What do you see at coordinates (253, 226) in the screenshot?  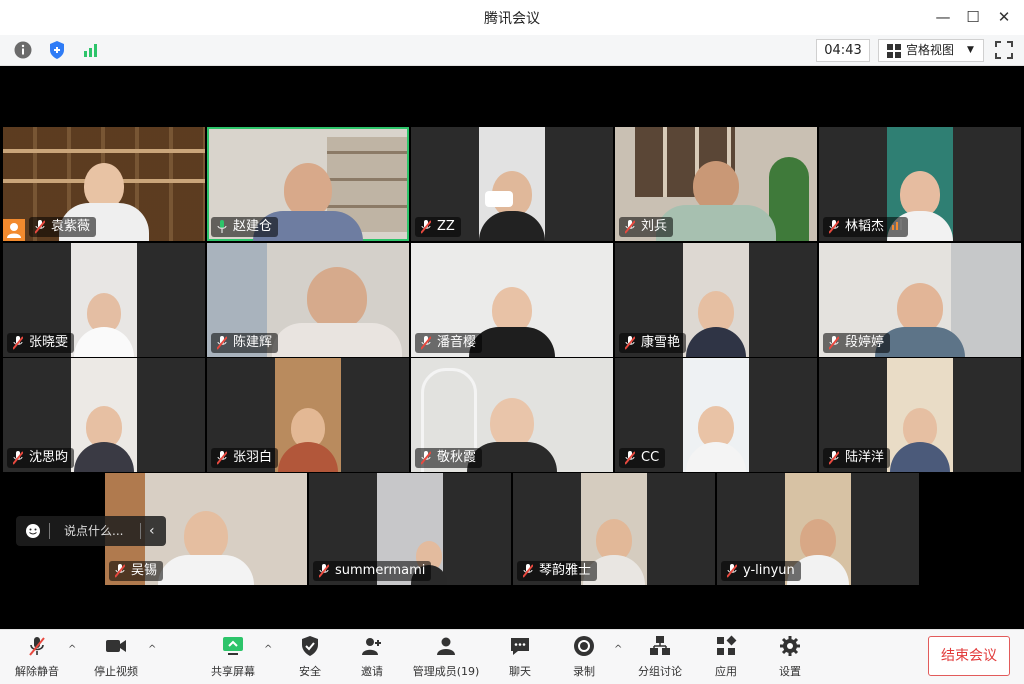 I see `participant-name: 赵建仓` at bounding box center [253, 226].